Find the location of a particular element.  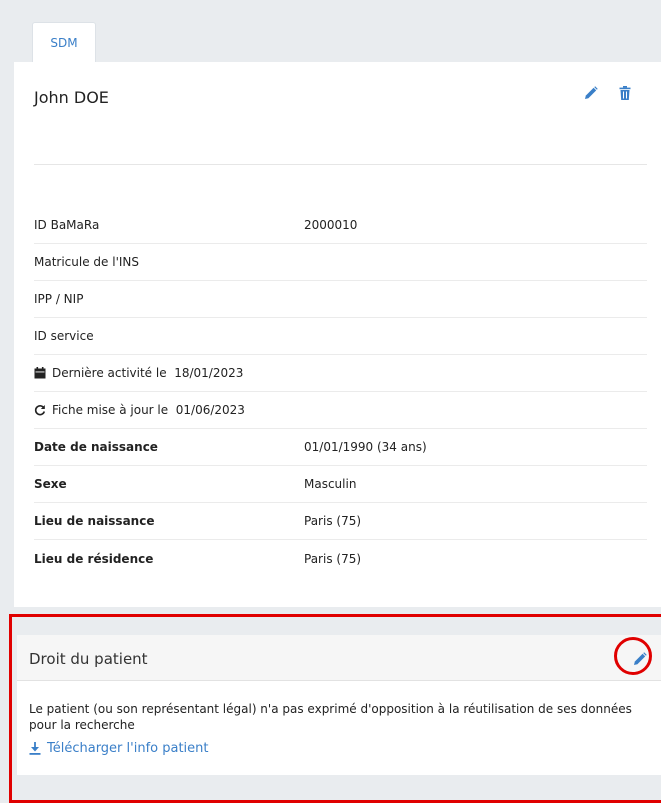

refresh-icon is located at coordinates (40, 410).